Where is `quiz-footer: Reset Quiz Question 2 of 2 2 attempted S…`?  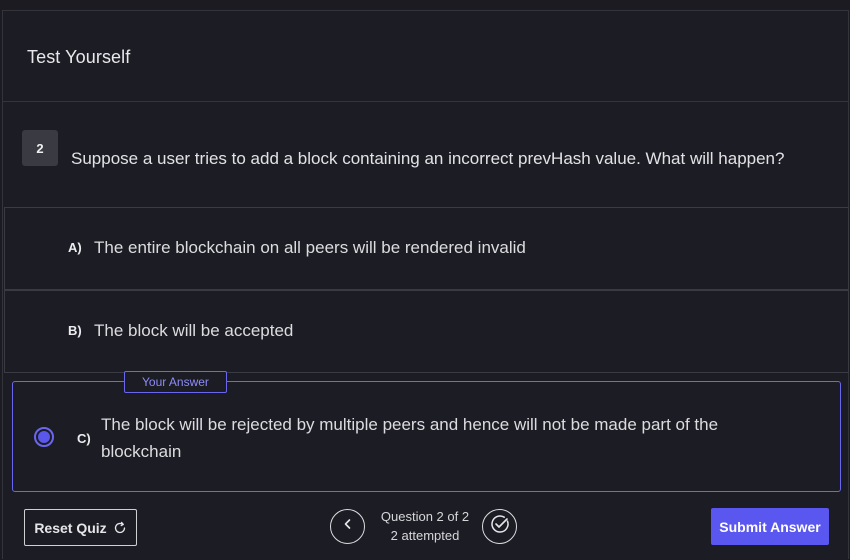 quiz-footer: Reset Quiz Question 2 of 2 2 attempted S… is located at coordinates (425, 530).